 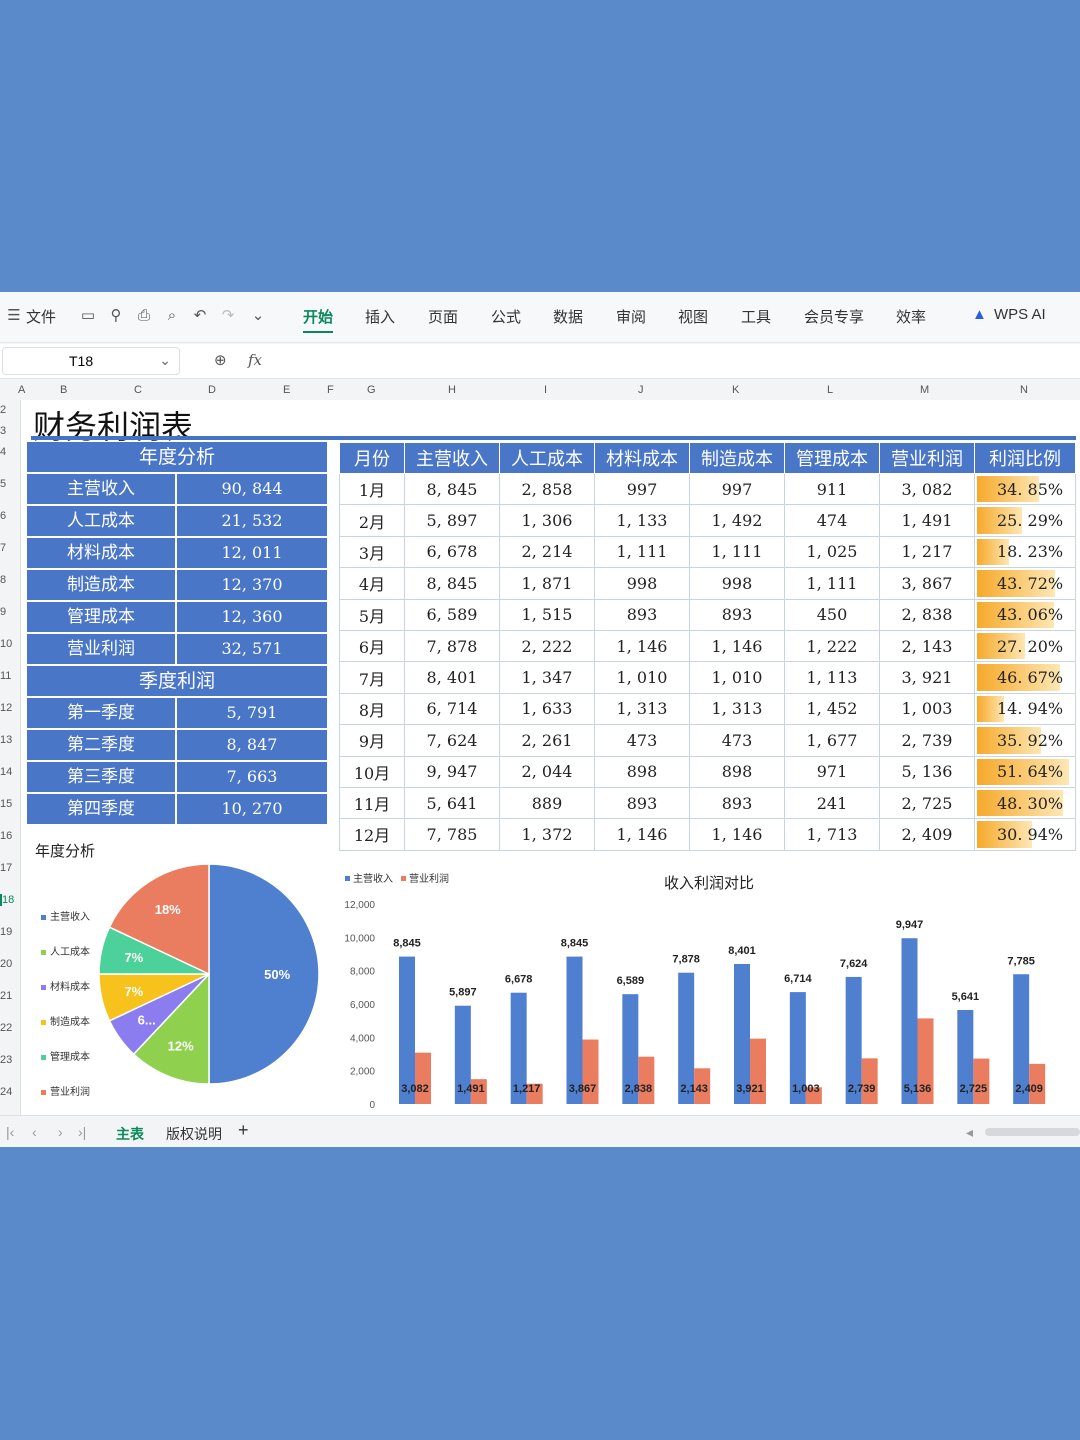 I want to click on row-header: 3, so click(x=3, y=431).